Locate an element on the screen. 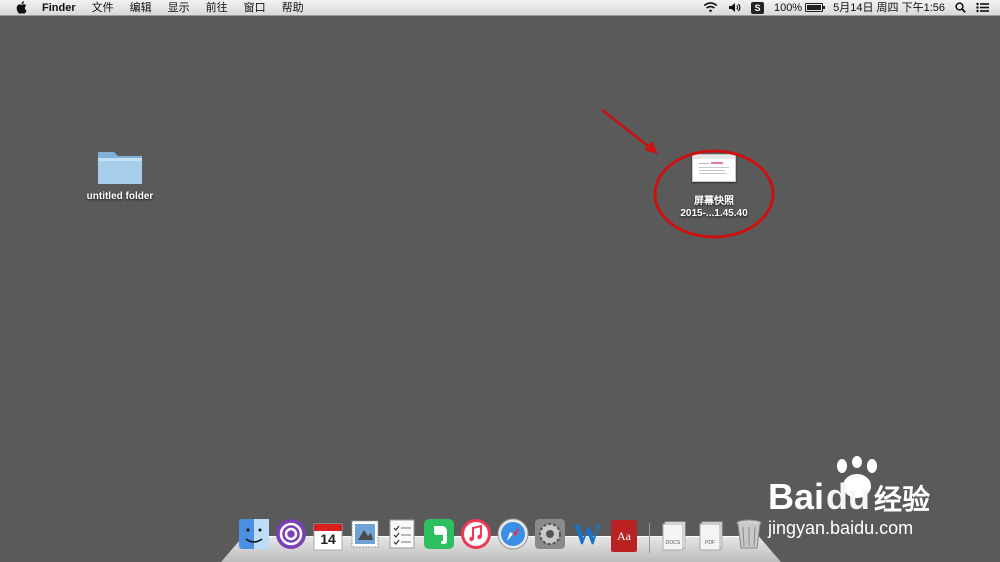  watermark-jingyan-cn: 经验 is located at coordinates (902, 499).